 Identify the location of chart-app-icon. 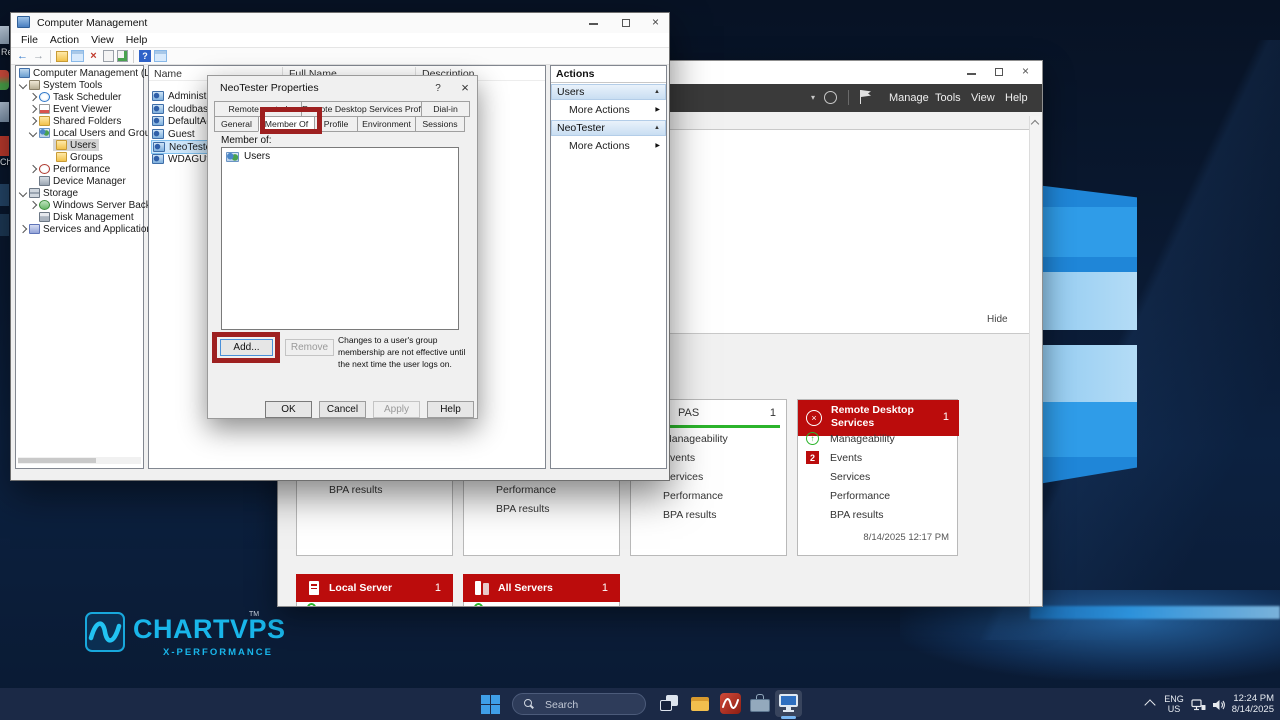
(4, 146).